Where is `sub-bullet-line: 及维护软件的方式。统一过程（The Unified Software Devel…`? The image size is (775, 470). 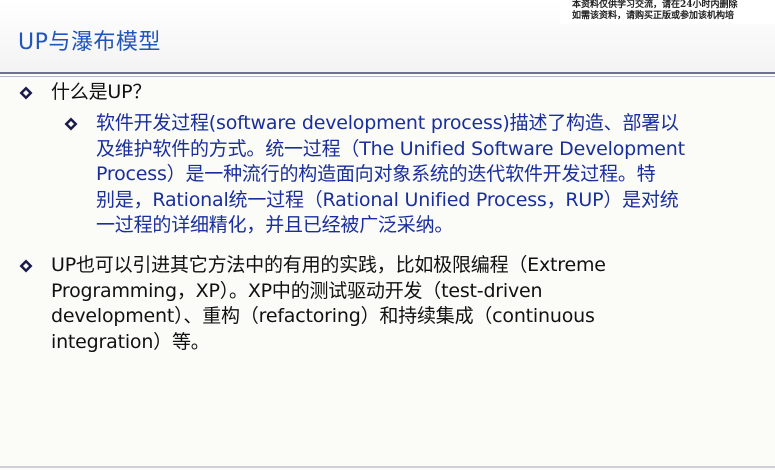 sub-bullet-line: 及维护软件的方式。统一过程（The Unified Software Devel… is located at coordinates (390, 148).